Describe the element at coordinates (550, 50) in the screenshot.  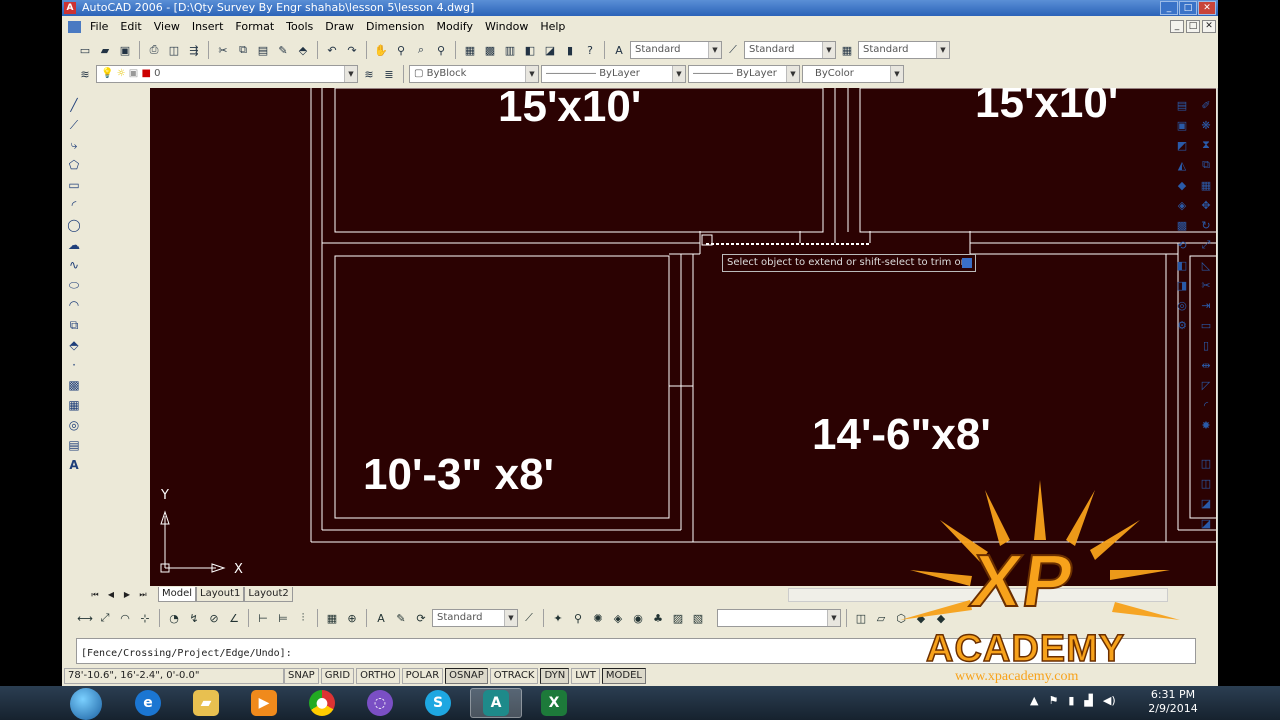
I see `markup-icon: ◪` at that location.